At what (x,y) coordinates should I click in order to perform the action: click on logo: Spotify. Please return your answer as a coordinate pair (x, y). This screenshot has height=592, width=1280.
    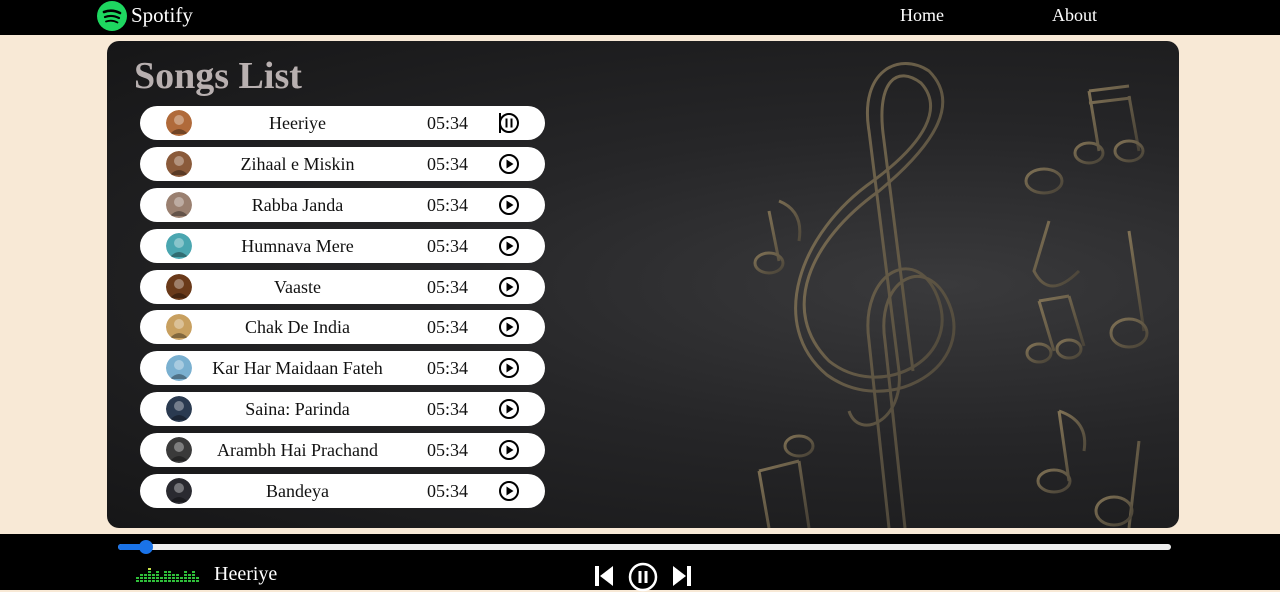
    Looking at the image, I should click on (145, 15).